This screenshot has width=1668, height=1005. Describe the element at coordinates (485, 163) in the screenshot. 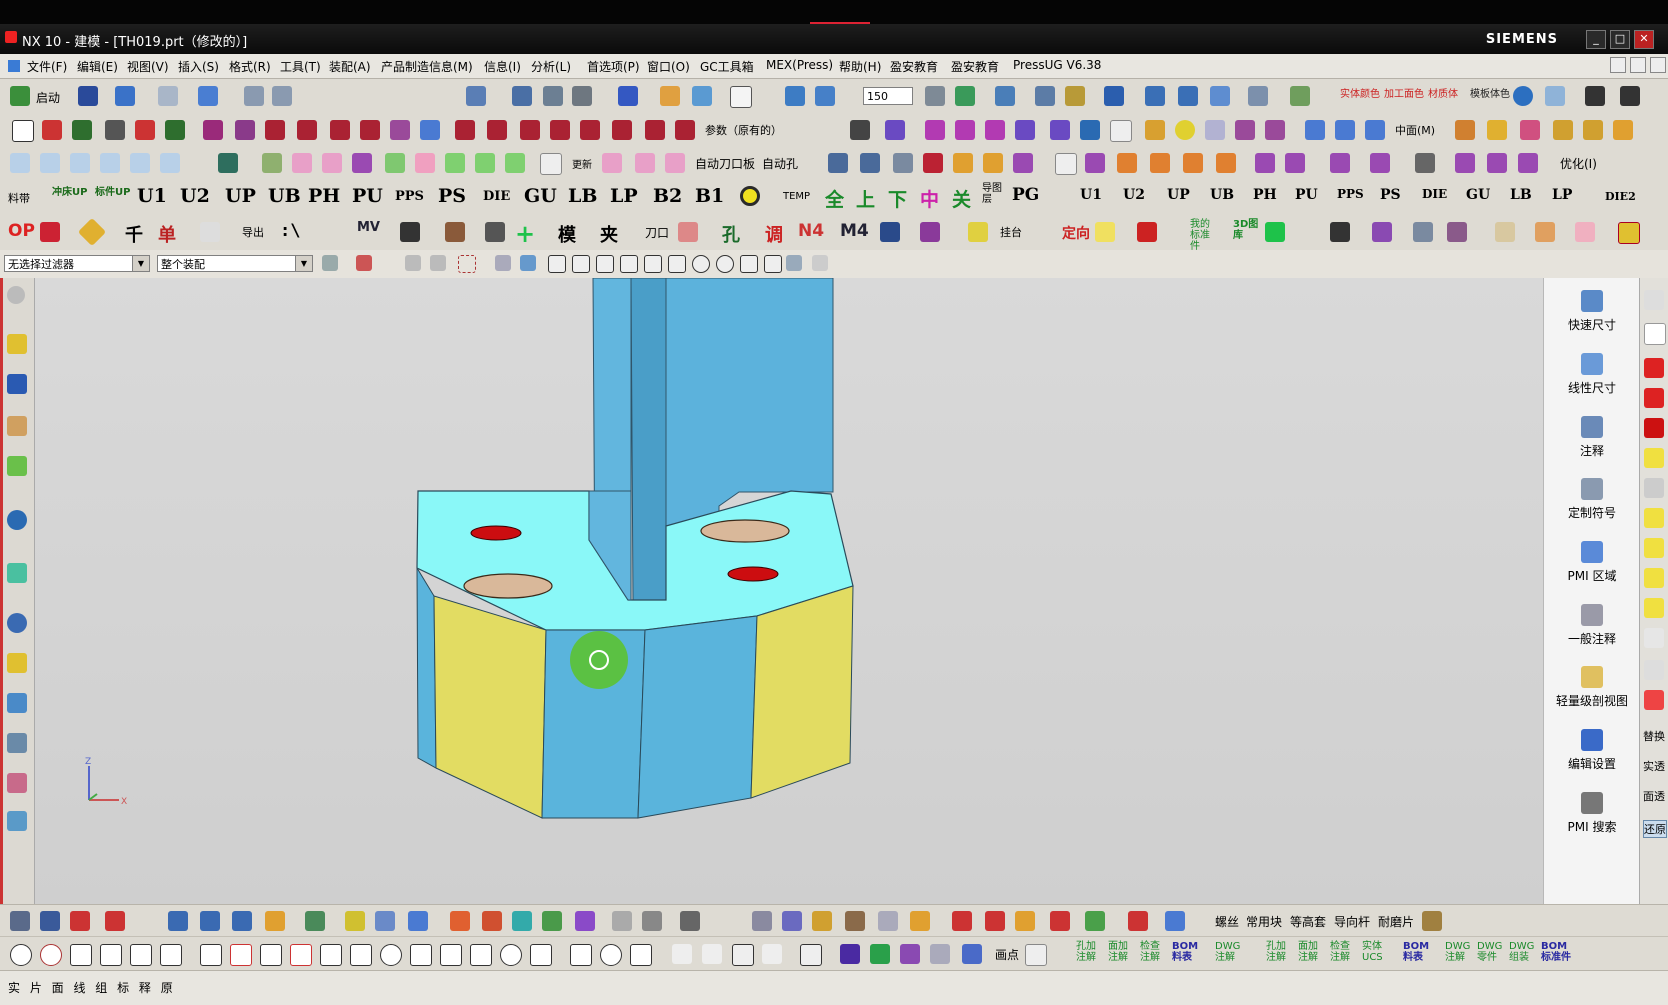

I see `stop-icon` at that location.